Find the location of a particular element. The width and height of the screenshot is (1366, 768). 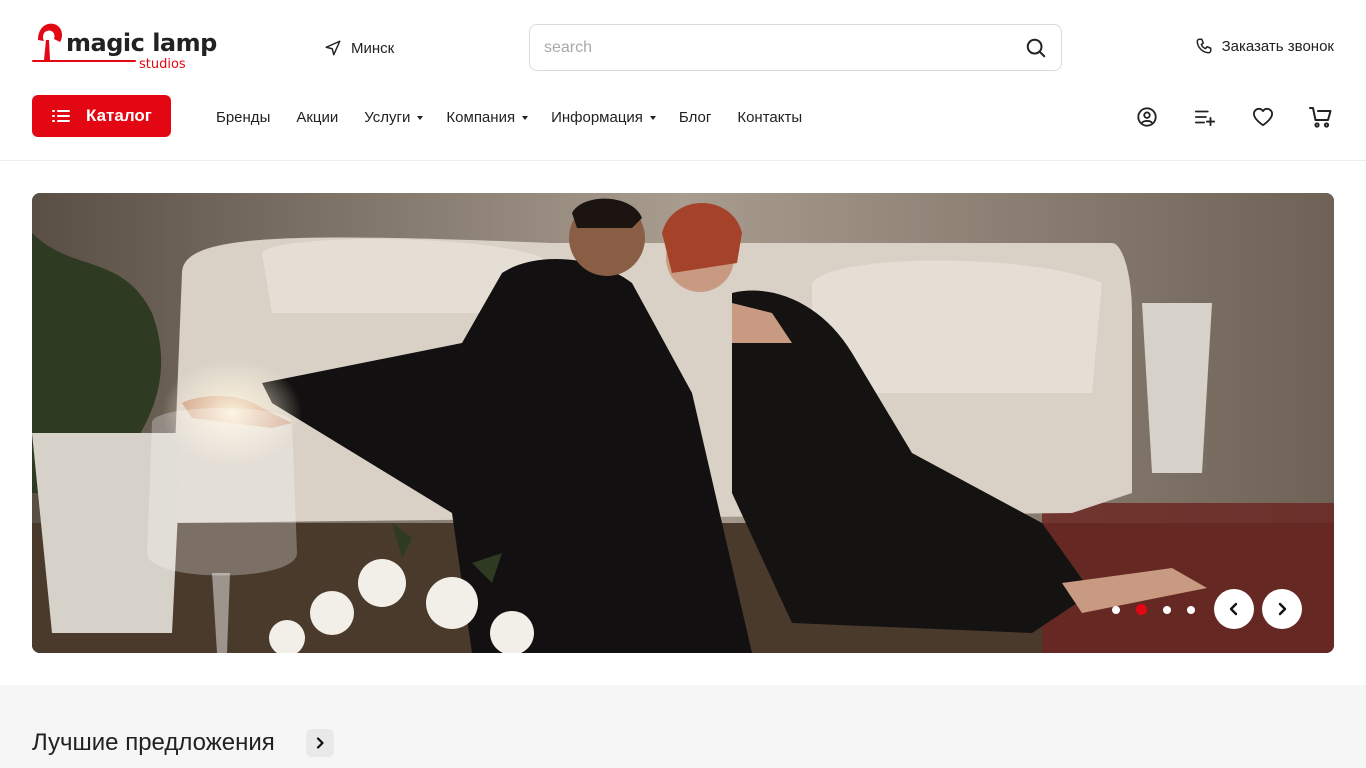

nav-item-contacts: Контакты is located at coordinates (769, 117).